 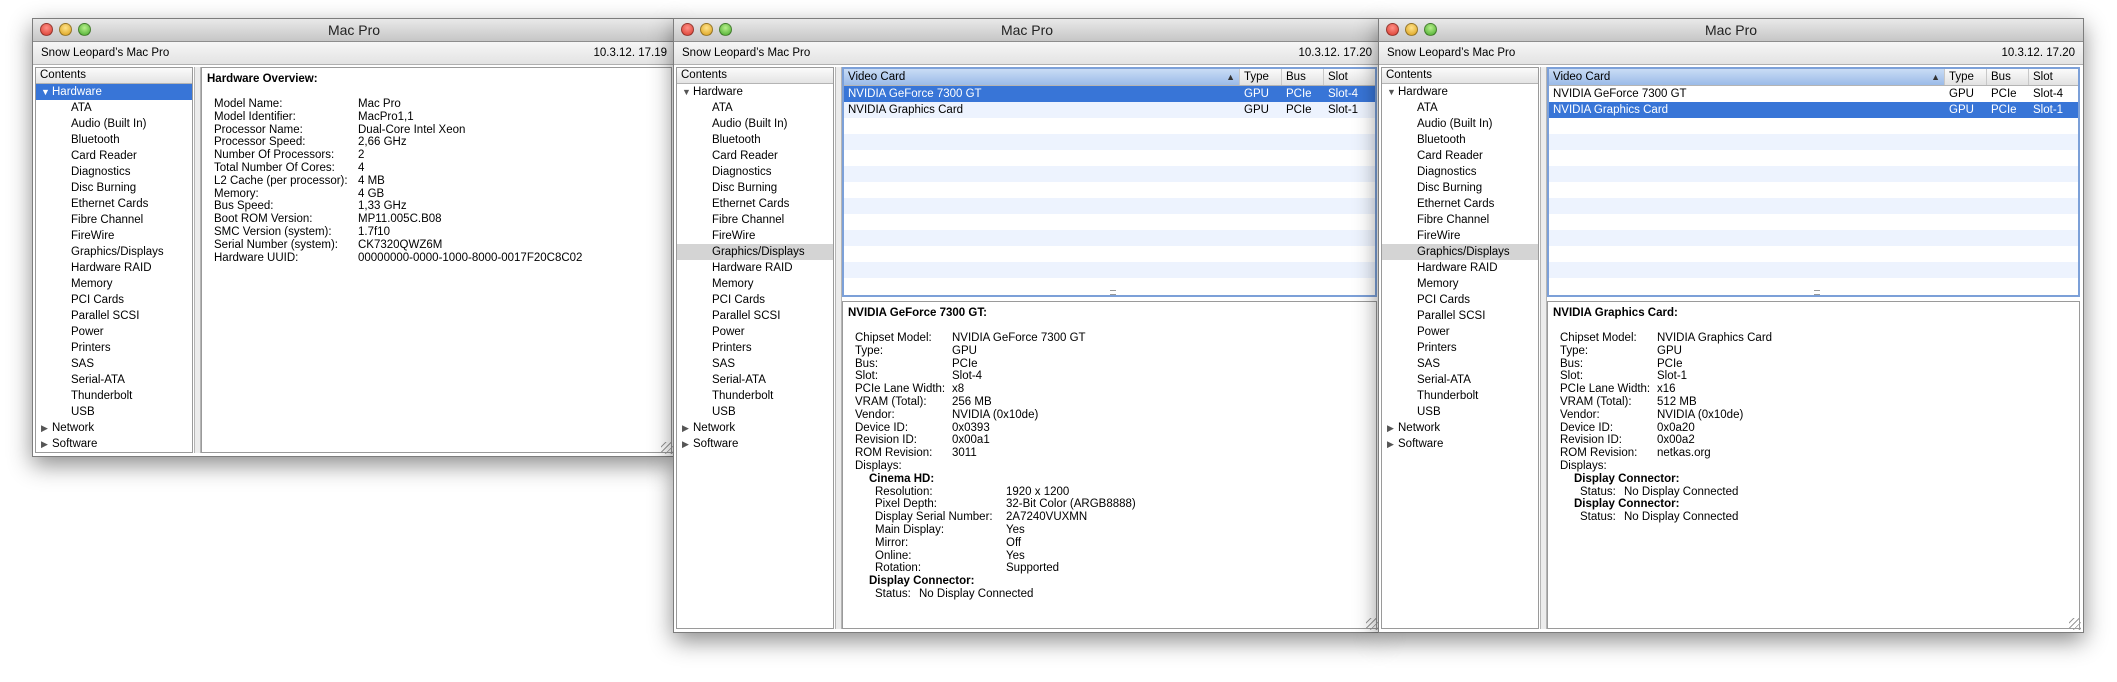 What do you see at coordinates (1460, 316) in the screenshot?
I see `sidebar-item-parallel-scsi: Parallel SCSI` at bounding box center [1460, 316].